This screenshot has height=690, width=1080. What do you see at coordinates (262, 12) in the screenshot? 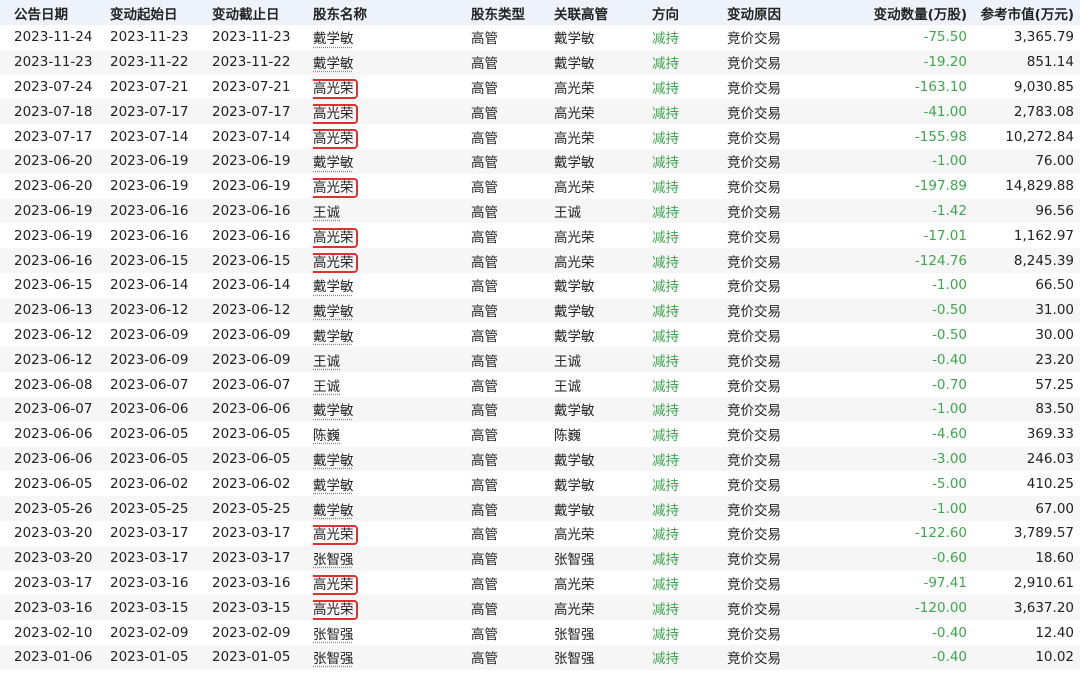
I see `header-end-date: 变动截止日` at bounding box center [262, 12].